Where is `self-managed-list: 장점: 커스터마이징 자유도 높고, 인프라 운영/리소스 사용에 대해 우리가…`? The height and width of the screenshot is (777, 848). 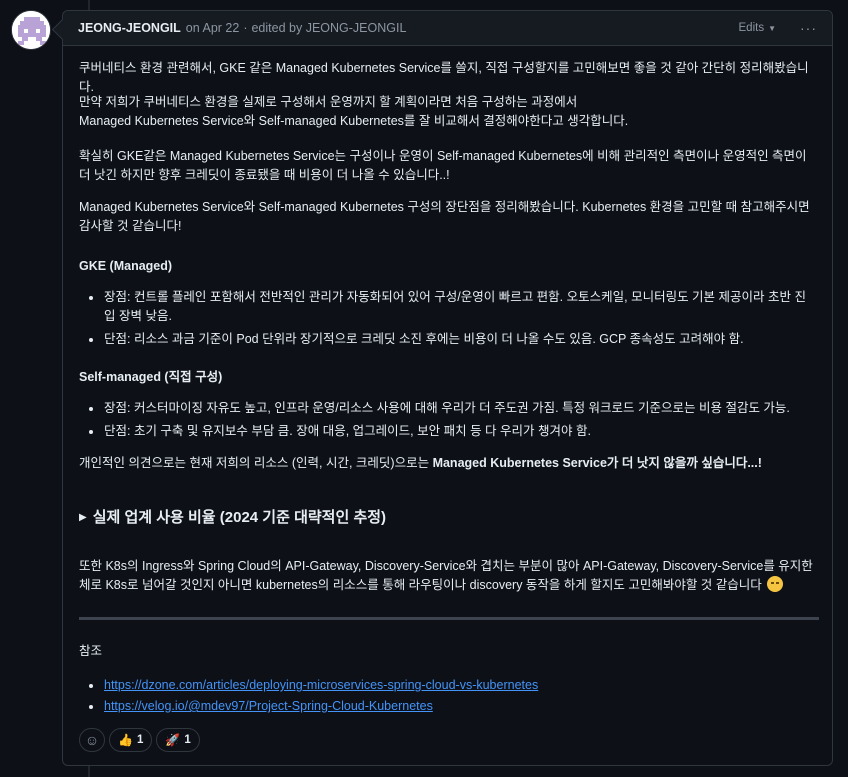
self-managed-list: 장점: 커스터마이징 자유도 높고, 인프라 운영/리소스 사용에 대해 우리가… is located at coordinates (446, 422).